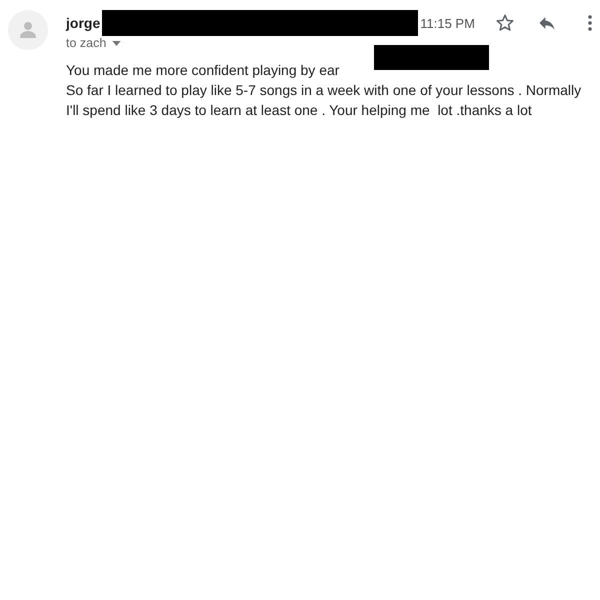 This screenshot has width=600, height=600. What do you see at coordinates (589, 23) in the screenshot?
I see `more-icon` at bounding box center [589, 23].